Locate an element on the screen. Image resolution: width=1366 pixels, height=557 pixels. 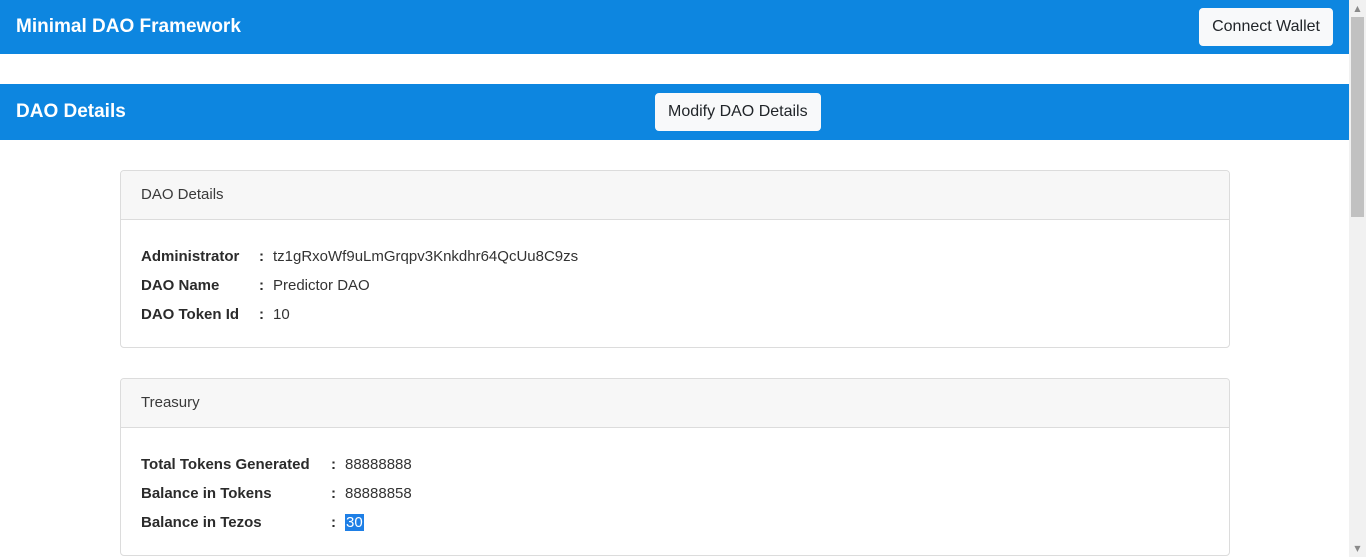
administrator-label: Administrator is located at coordinates (190, 256).